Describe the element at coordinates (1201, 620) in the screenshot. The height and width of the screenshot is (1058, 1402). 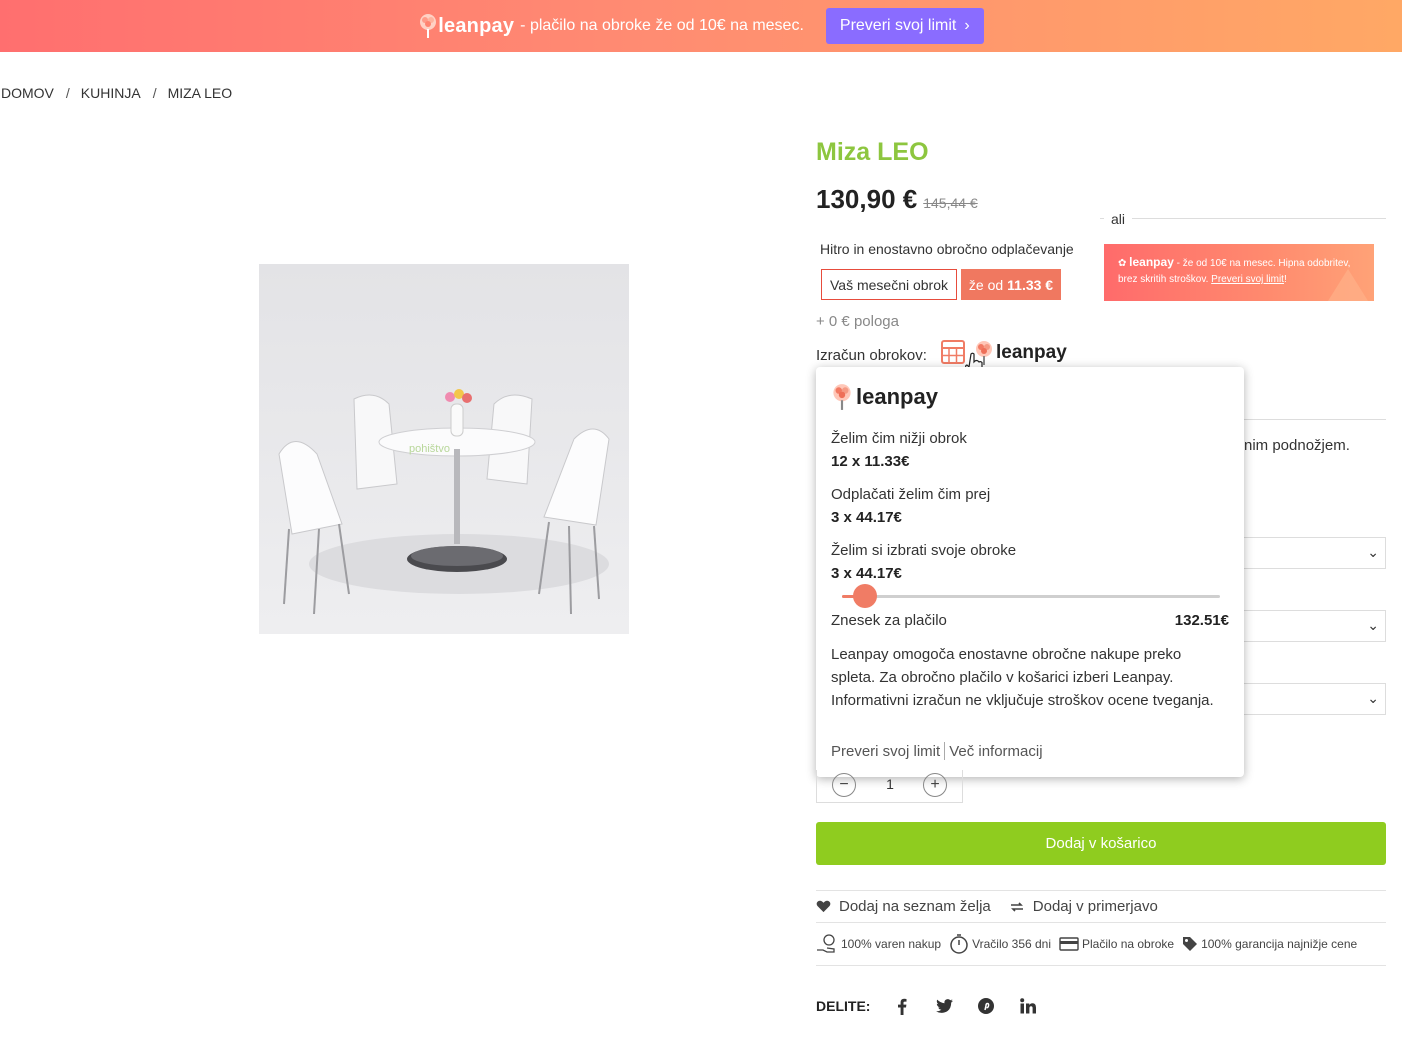
I see `amount-value: 132.51€` at that location.